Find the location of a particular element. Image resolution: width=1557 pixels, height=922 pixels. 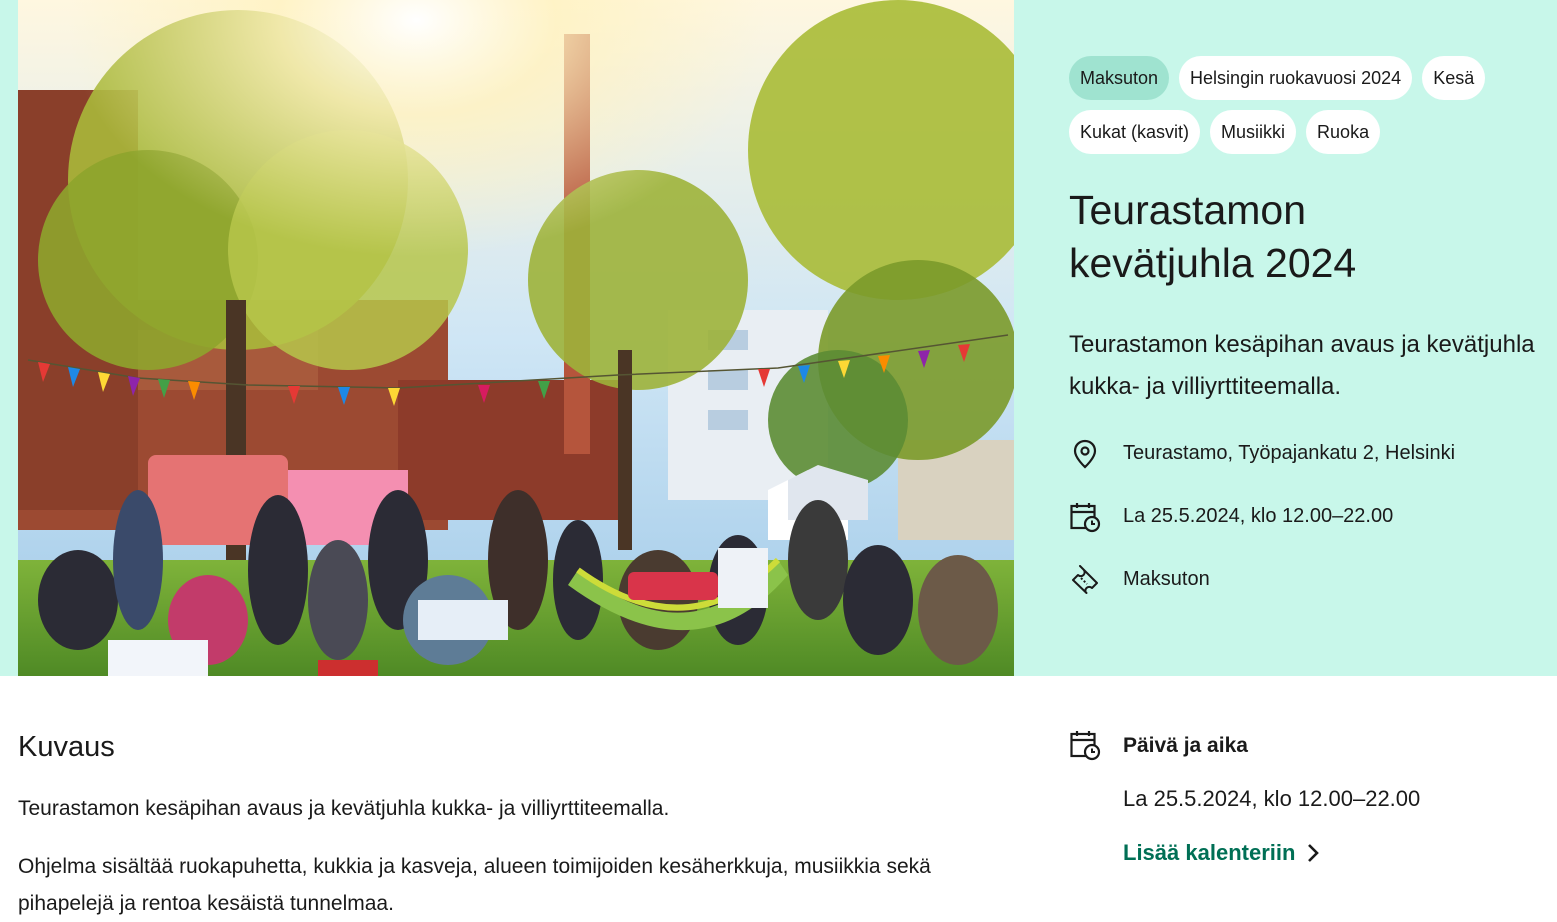

chevron-right-icon is located at coordinates (1314, 853).